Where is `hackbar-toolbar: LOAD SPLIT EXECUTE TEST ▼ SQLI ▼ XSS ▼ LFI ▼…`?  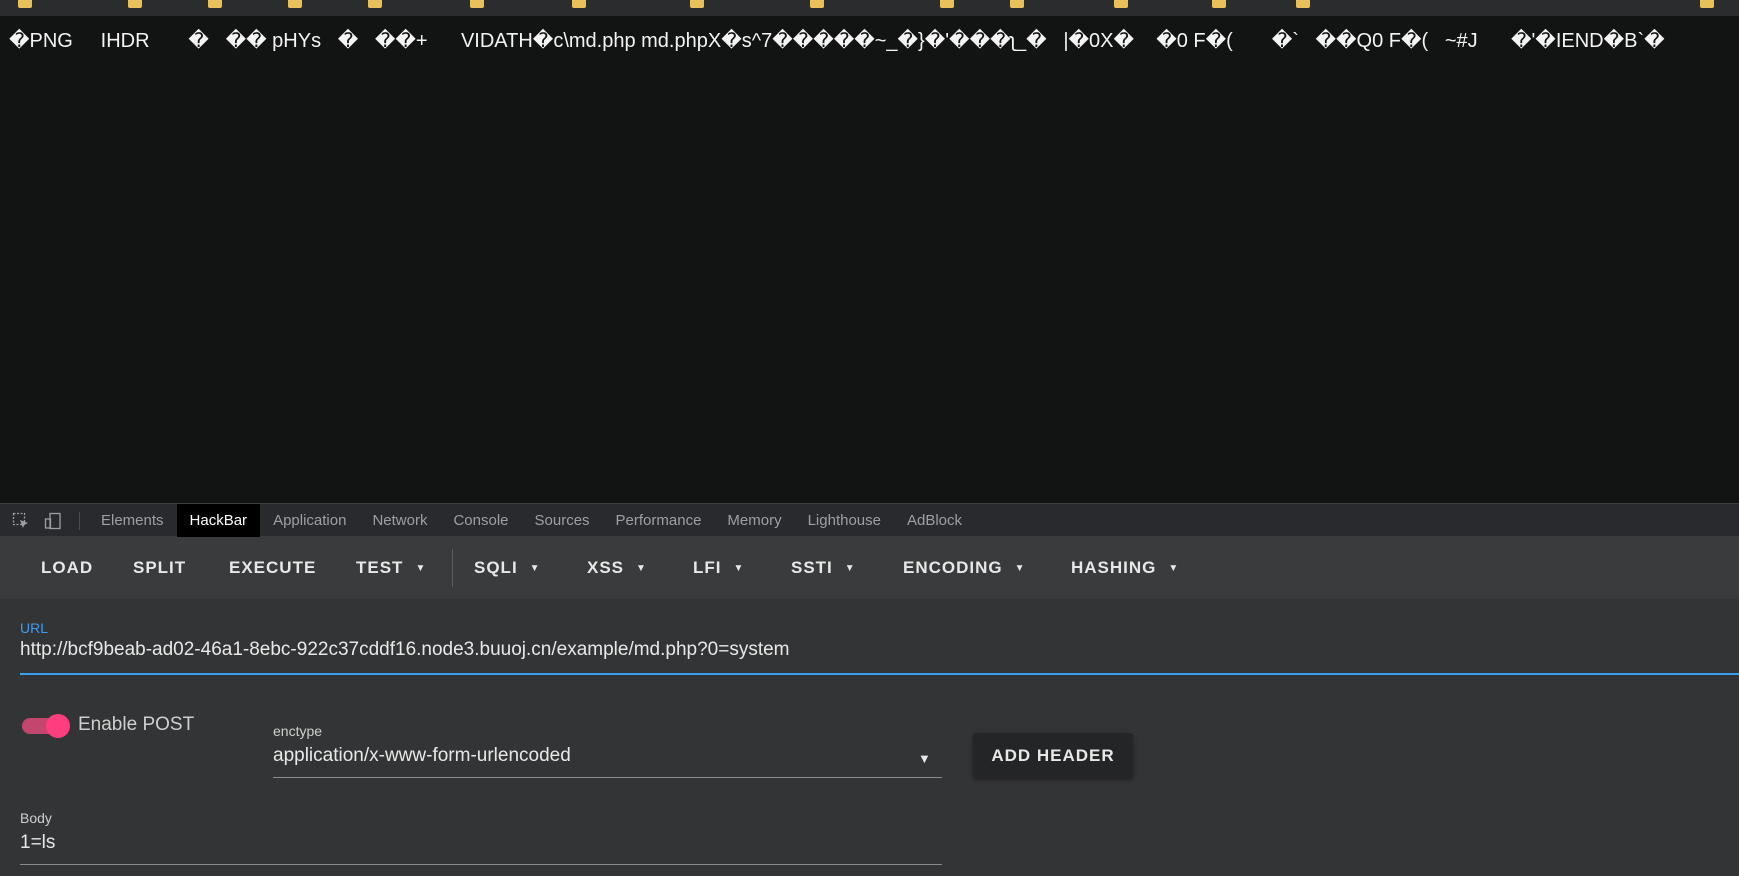 hackbar-toolbar: LOAD SPLIT EXECUTE TEST ▼ SQLI ▼ XSS ▼ LFI ▼… is located at coordinates (869, 568).